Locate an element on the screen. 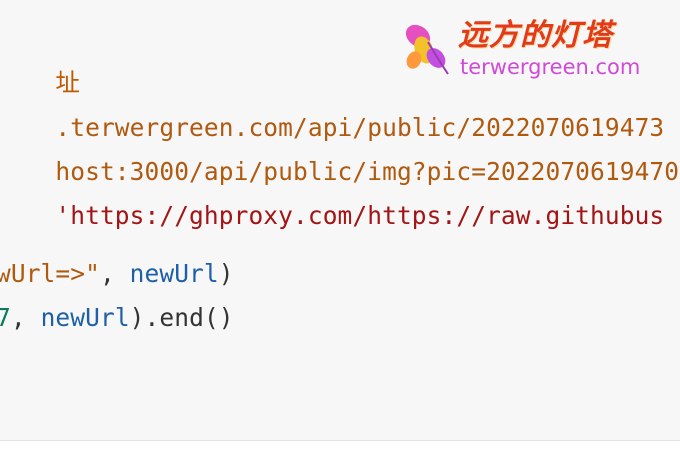 The height and width of the screenshot is (476, 680). code-string: wUrl=>" is located at coordinates (50, 273).